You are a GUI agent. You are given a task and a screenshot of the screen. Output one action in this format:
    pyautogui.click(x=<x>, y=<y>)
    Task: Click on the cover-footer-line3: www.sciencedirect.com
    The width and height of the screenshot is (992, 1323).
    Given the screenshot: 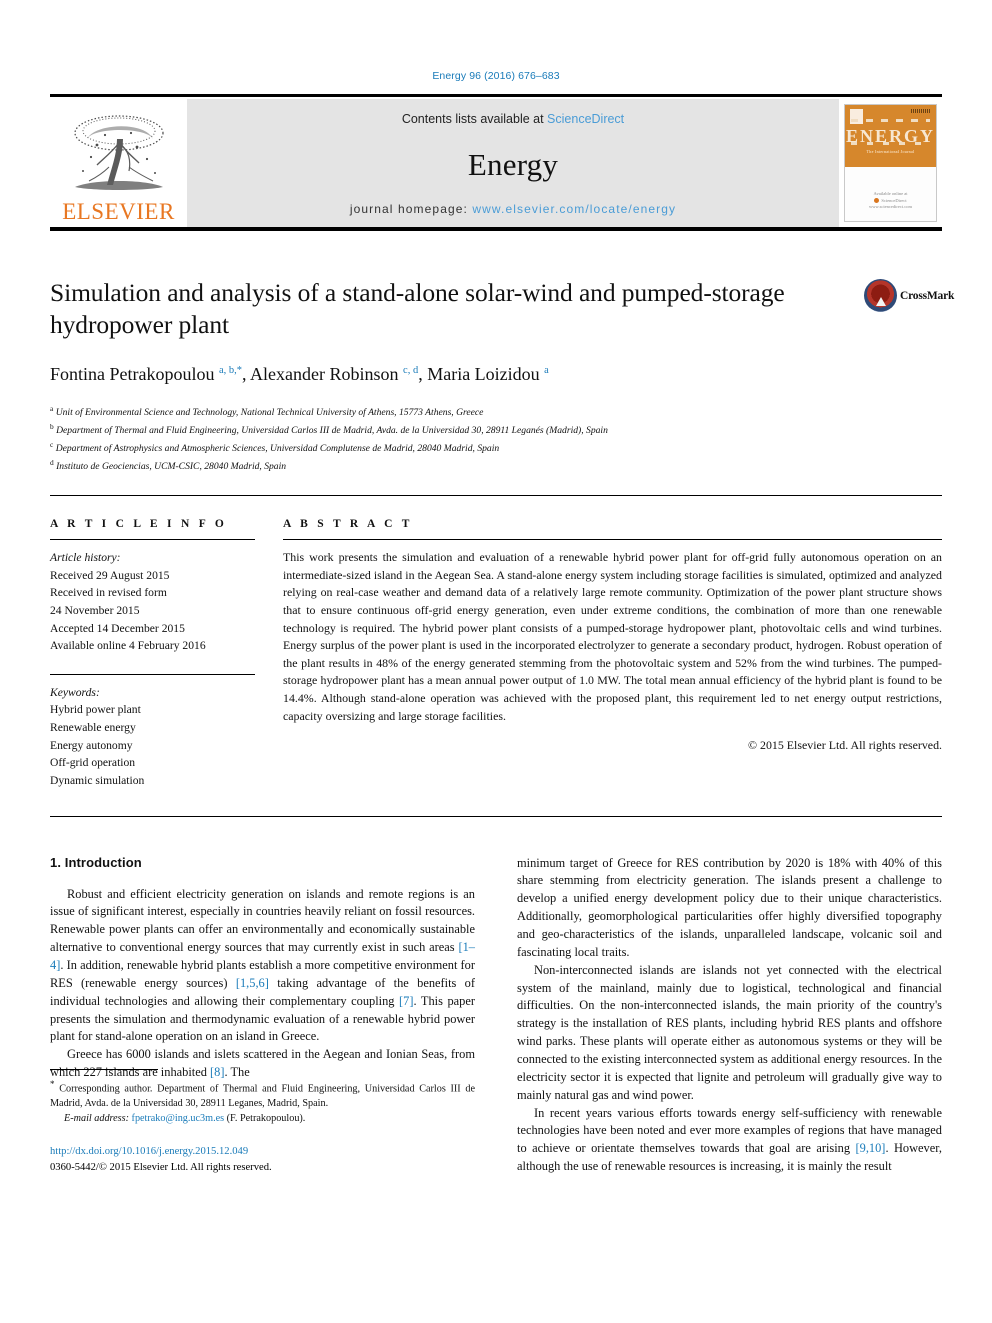 What is the action you would take?
    pyautogui.click(x=890, y=207)
    